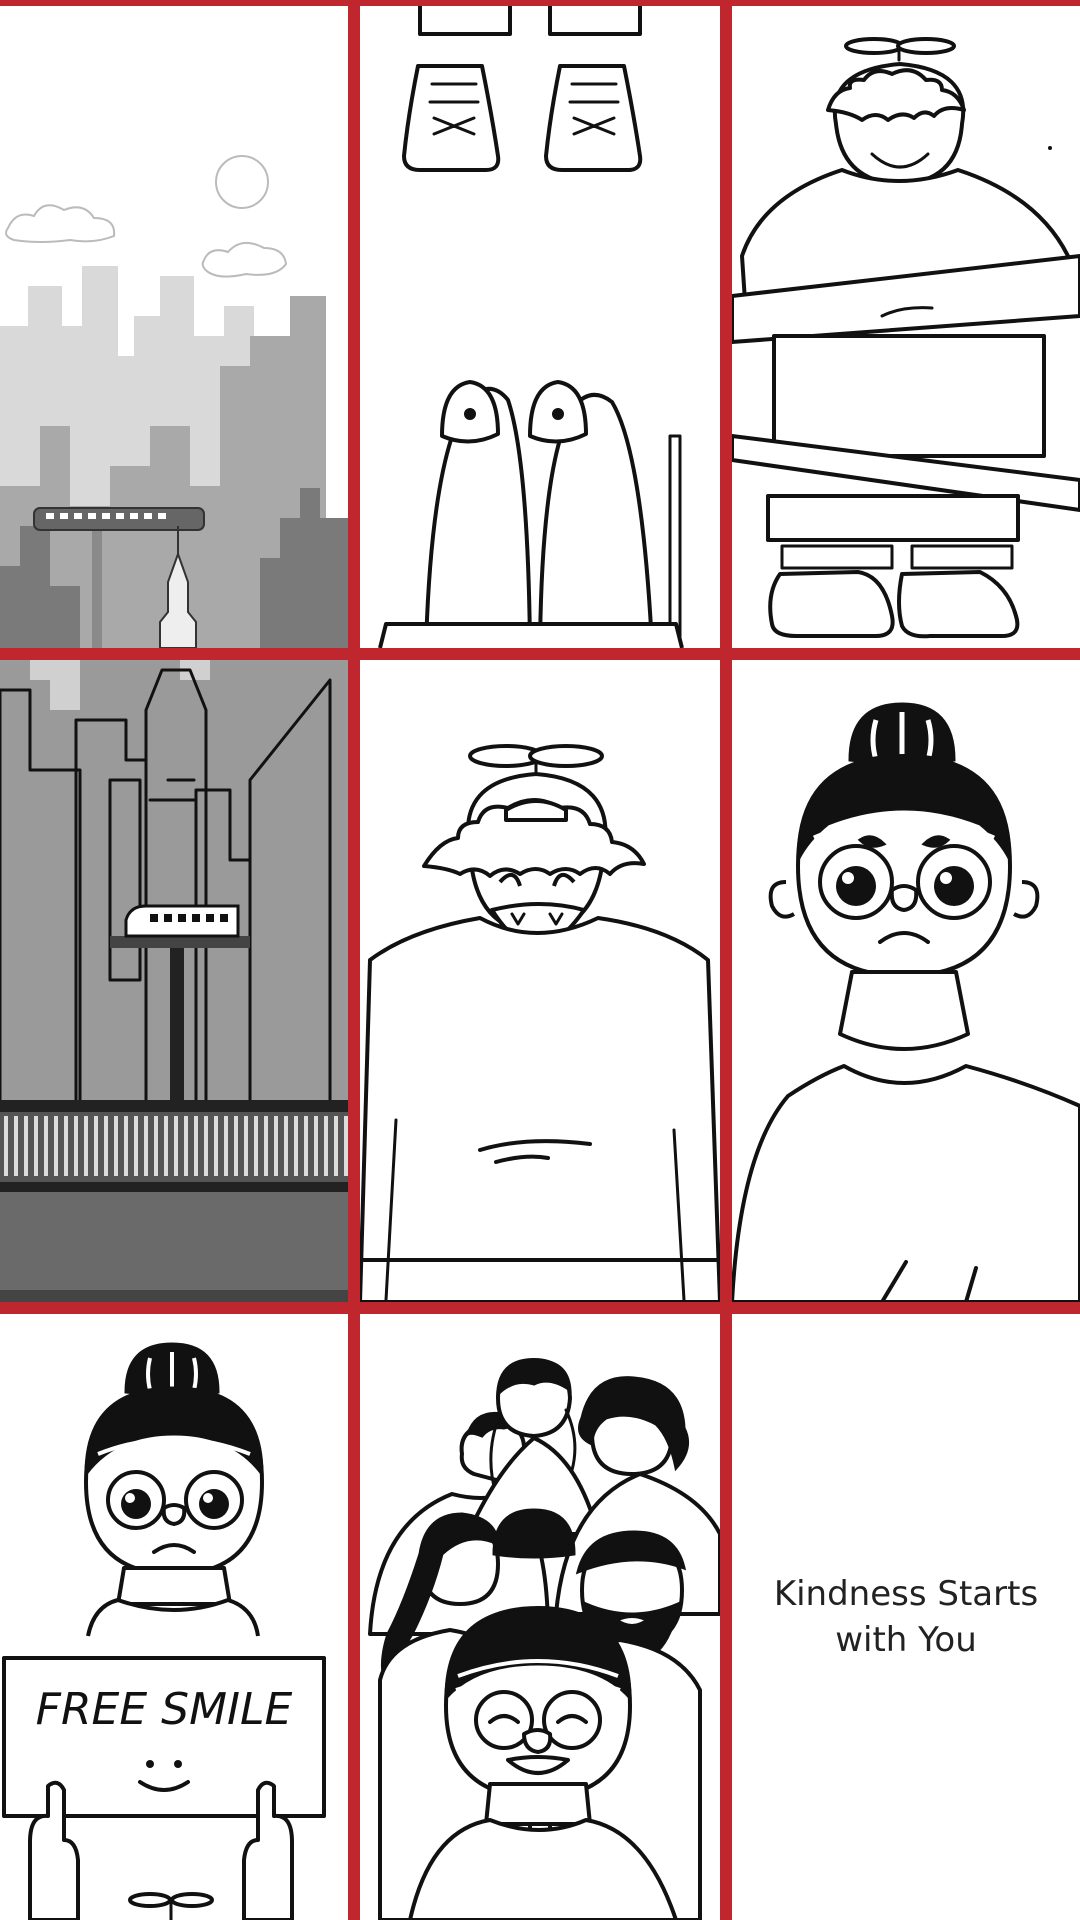 Image resolution: width=1080 pixels, height=1920 pixels. I want to click on panel-feet, so click(540, 327).